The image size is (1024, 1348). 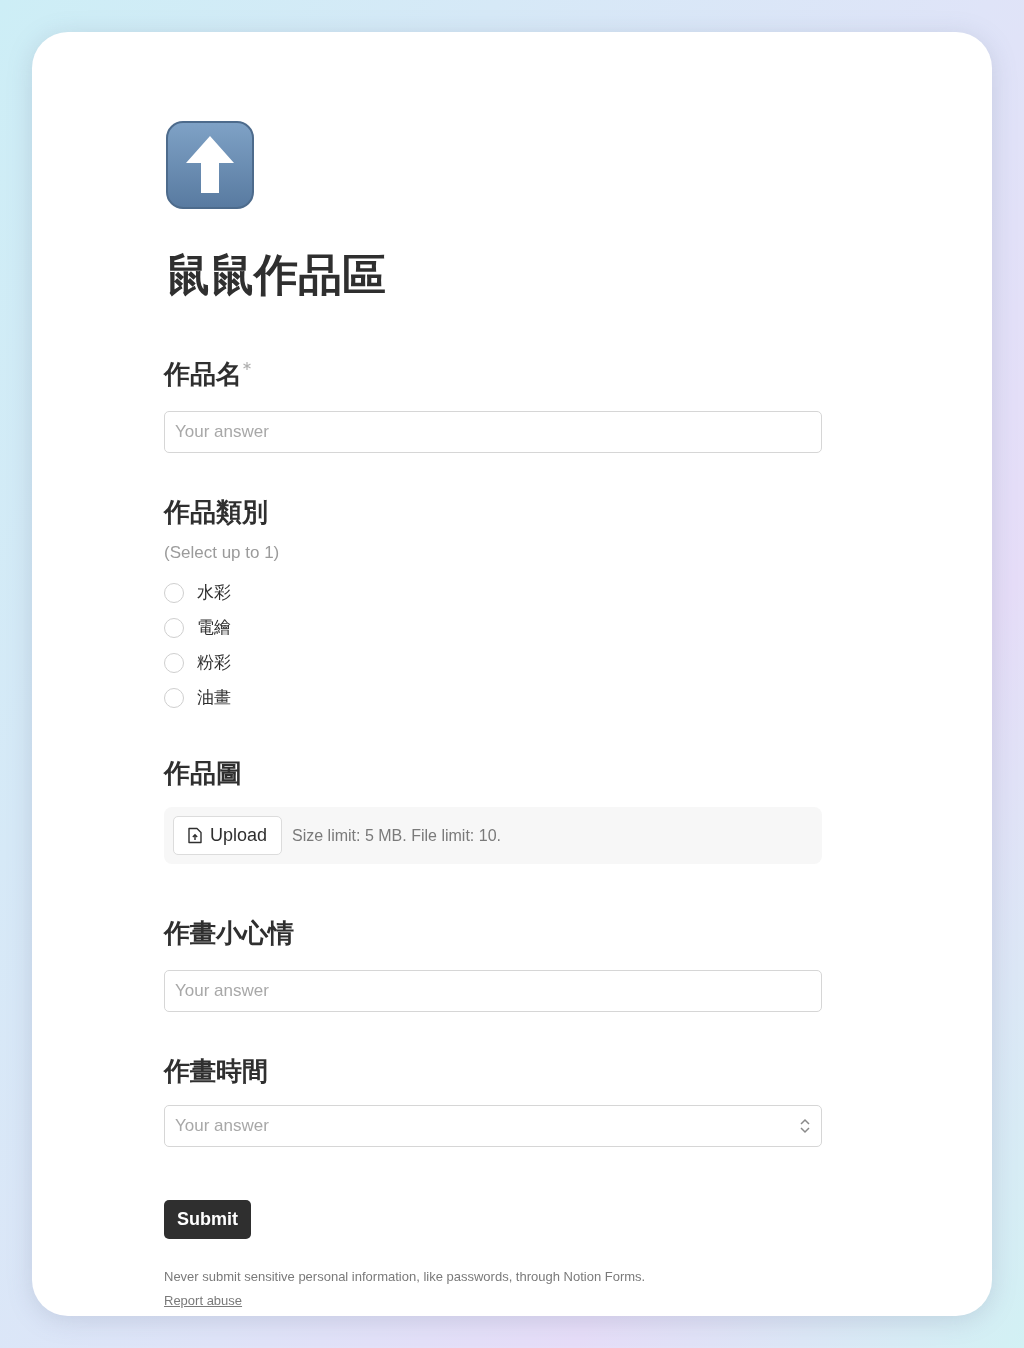 I want to click on hint-text: (Select up to 1), so click(x=222, y=553).